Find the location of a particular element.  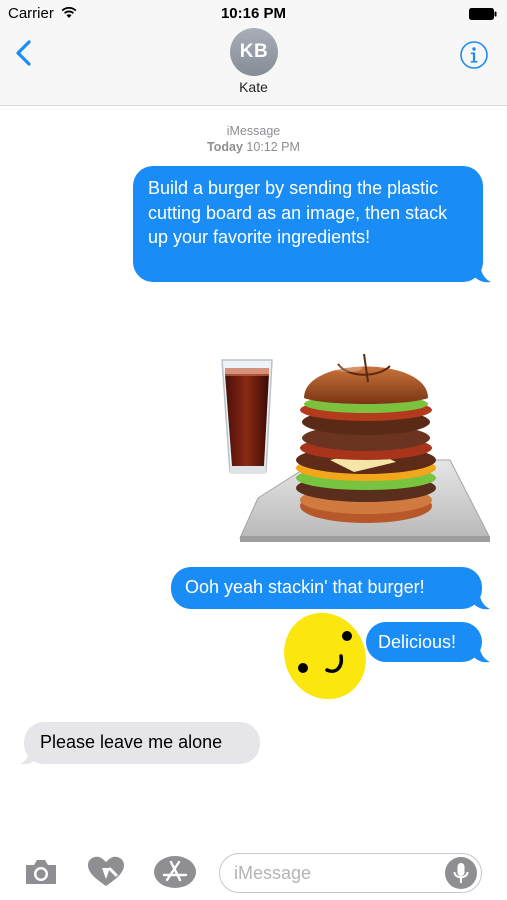

microphone-icon is located at coordinates (461, 873).